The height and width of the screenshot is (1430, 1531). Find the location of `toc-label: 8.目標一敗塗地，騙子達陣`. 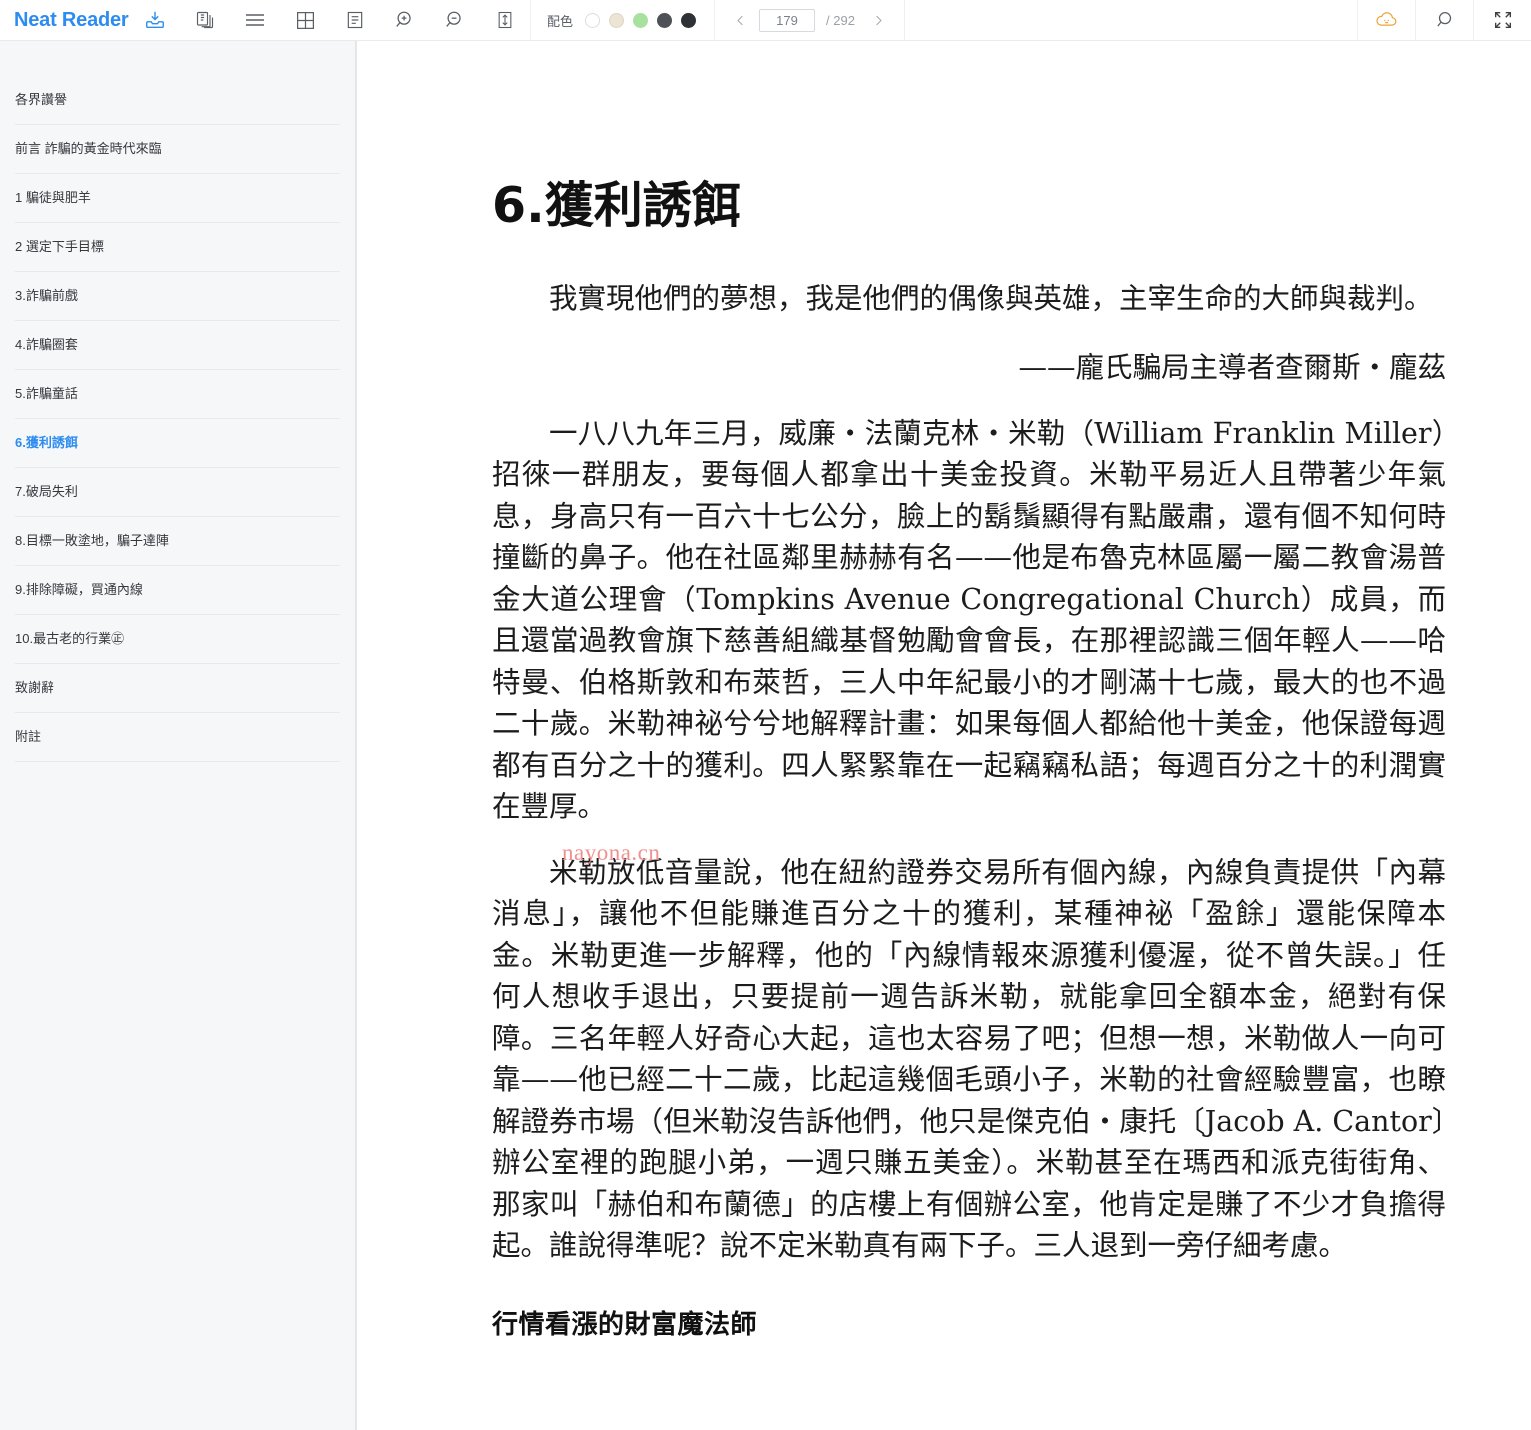

toc-label: 8.目標一敗塗地，騙子達陣 is located at coordinates (92, 541).